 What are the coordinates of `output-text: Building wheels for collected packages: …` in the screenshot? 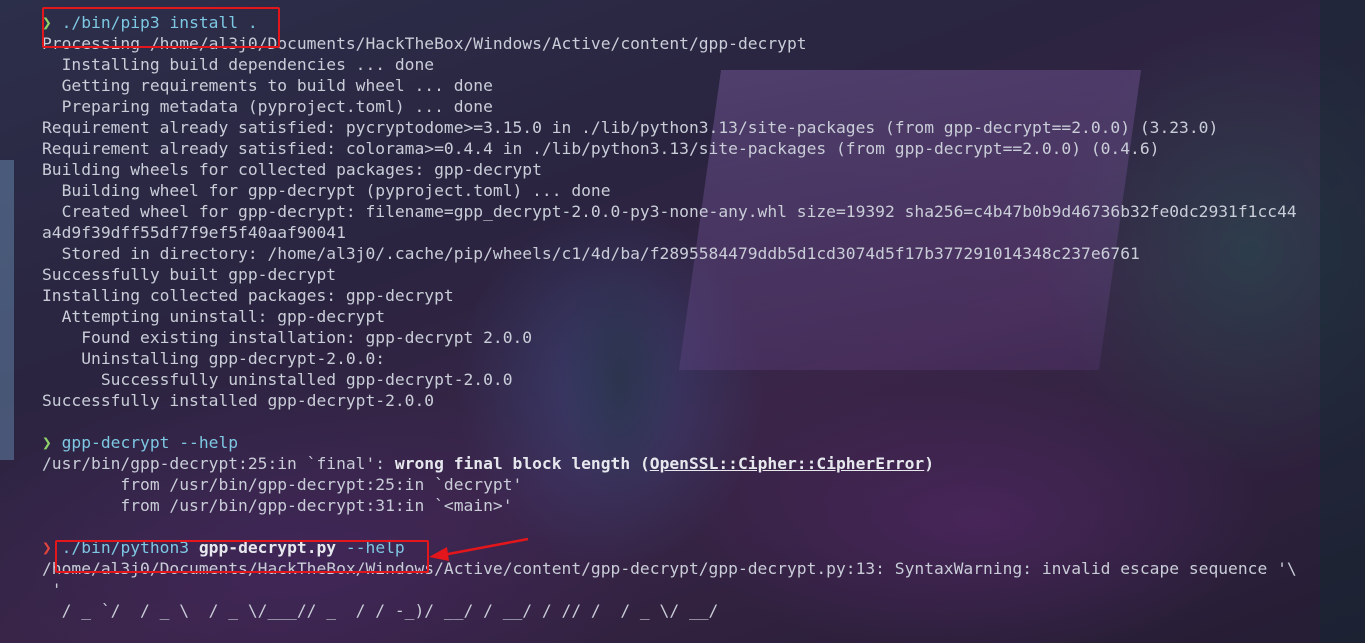 It's located at (292, 169).